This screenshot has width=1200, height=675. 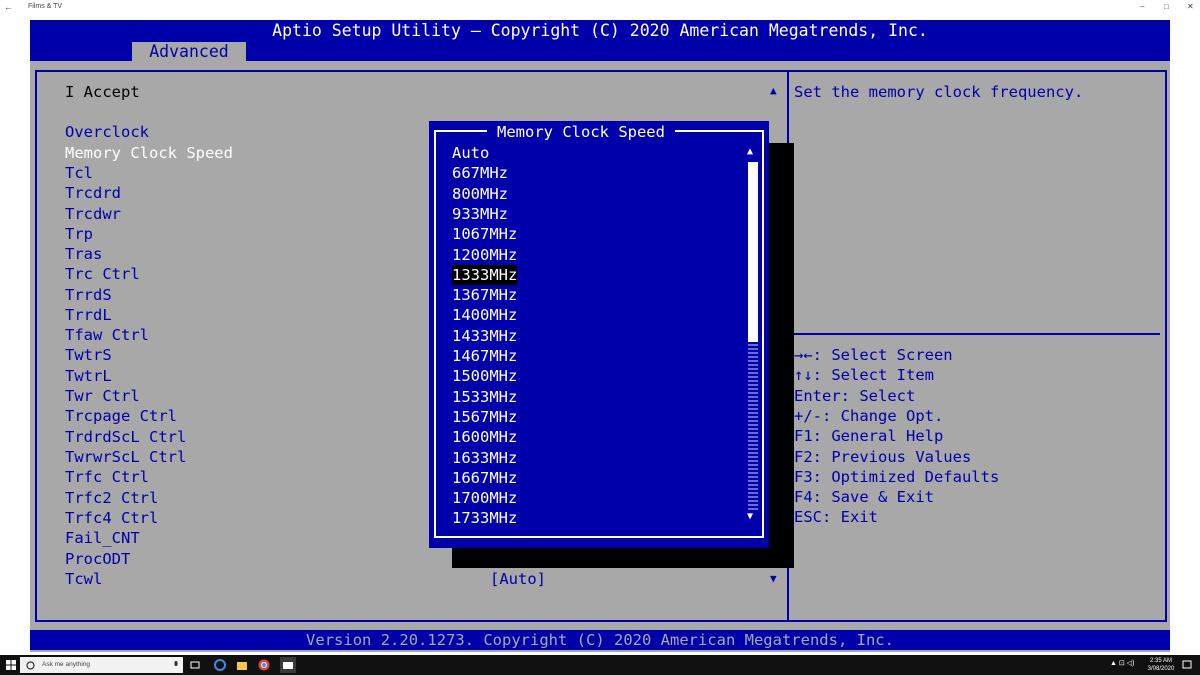 What do you see at coordinates (855, 395) in the screenshot?
I see `key-help-item: Enter: Select` at bounding box center [855, 395].